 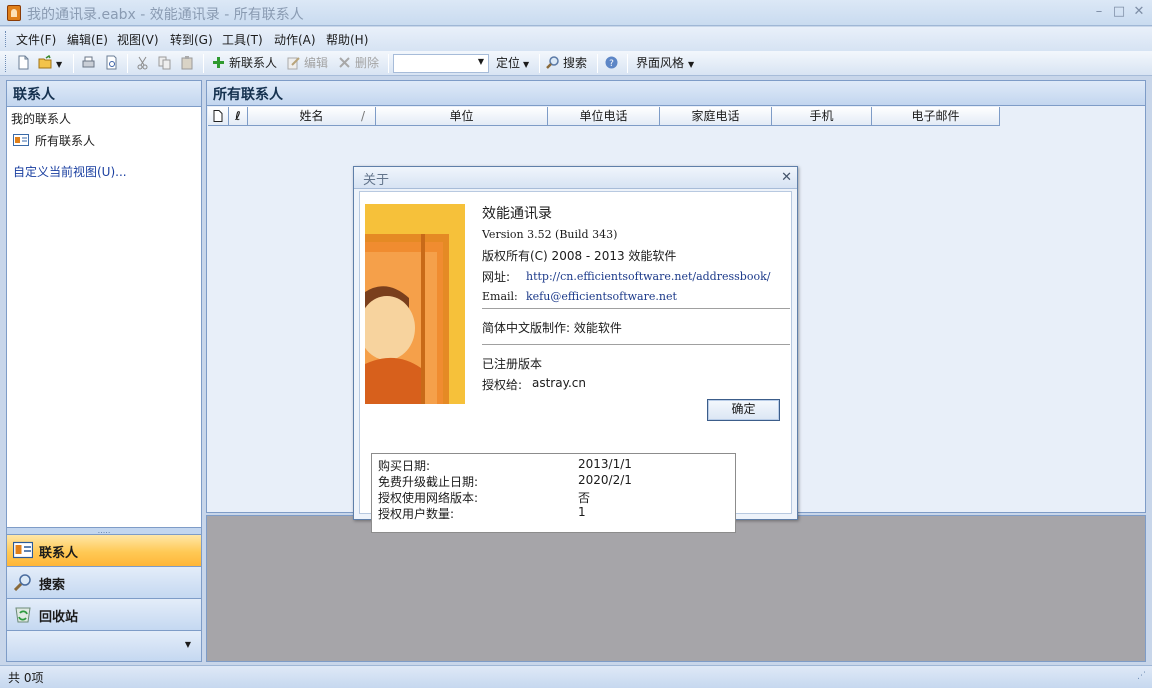 What do you see at coordinates (362, 116) in the screenshot?
I see `sort-indicator-icon: /` at bounding box center [362, 116].